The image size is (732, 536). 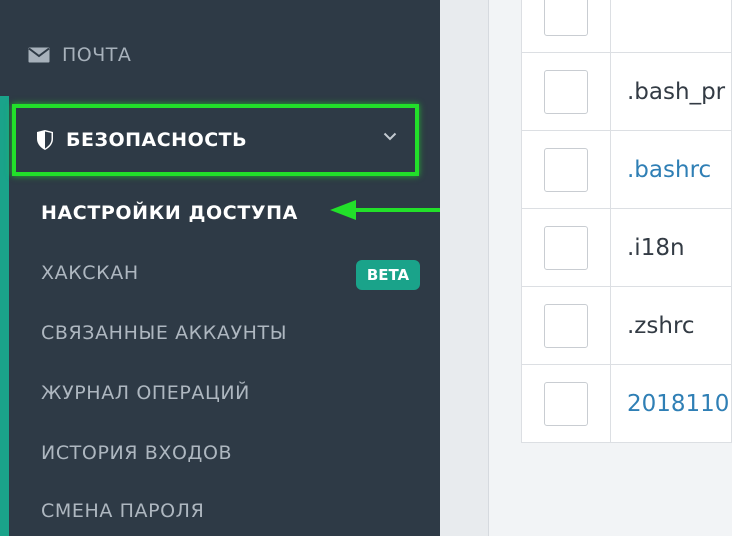 I want to click on table-row: .zshrc, so click(x=626, y=325).